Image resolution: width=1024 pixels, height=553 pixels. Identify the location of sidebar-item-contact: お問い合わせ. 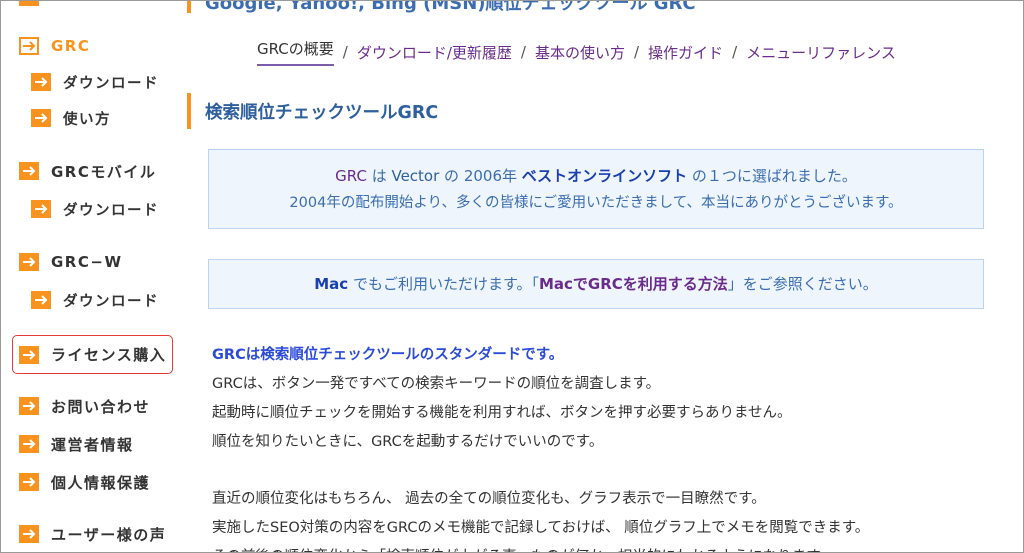
(84, 406).